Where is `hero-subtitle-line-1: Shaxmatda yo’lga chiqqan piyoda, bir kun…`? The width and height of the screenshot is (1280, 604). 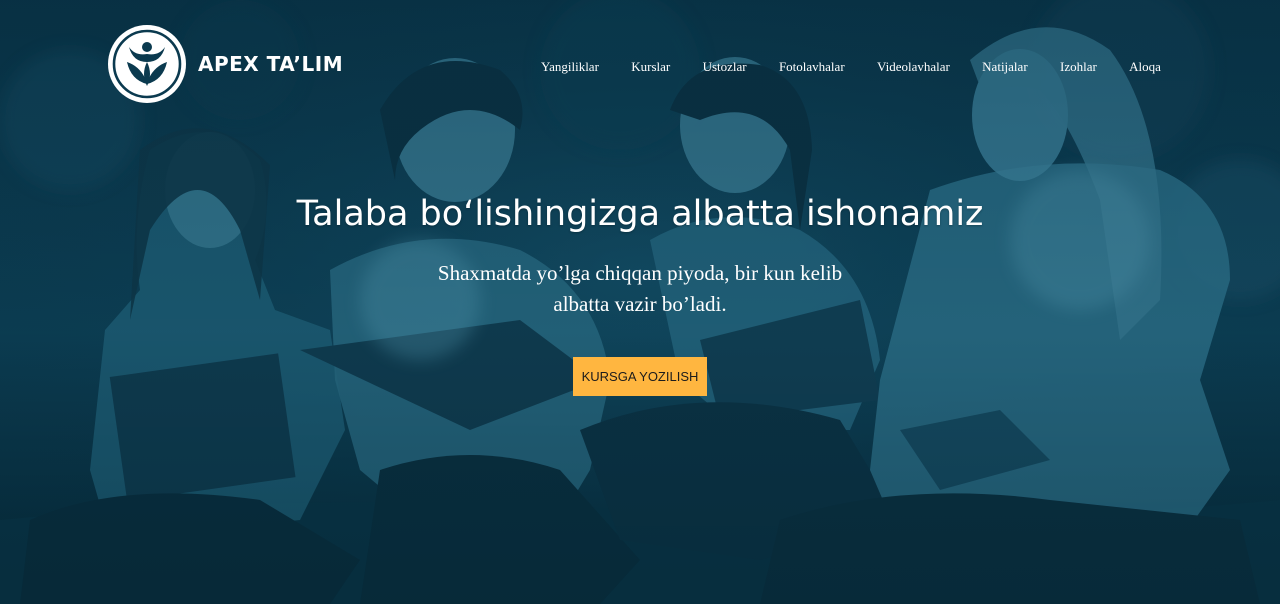 hero-subtitle-line-1: Shaxmatda yo’lga chiqqan piyoda, bir kun… is located at coordinates (640, 273).